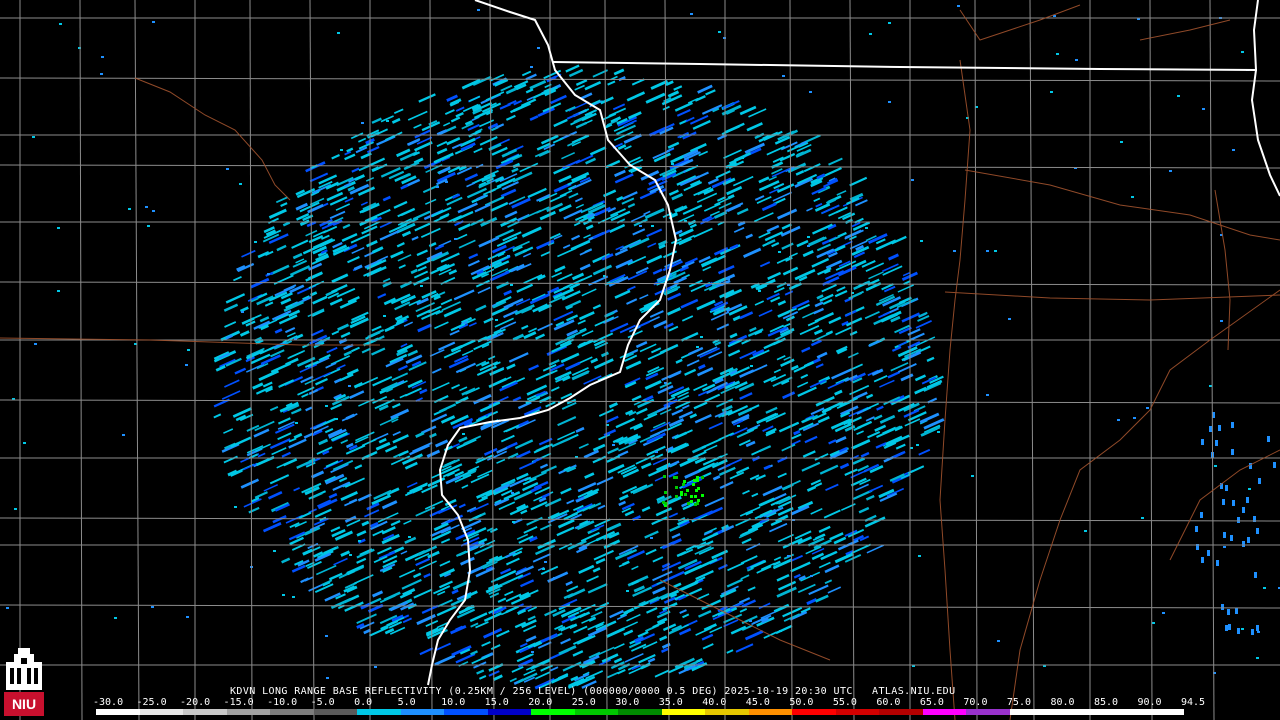  What do you see at coordinates (282, 702) in the screenshot?
I see `legend-tick-label: -10.0` at bounding box center [282, 702].